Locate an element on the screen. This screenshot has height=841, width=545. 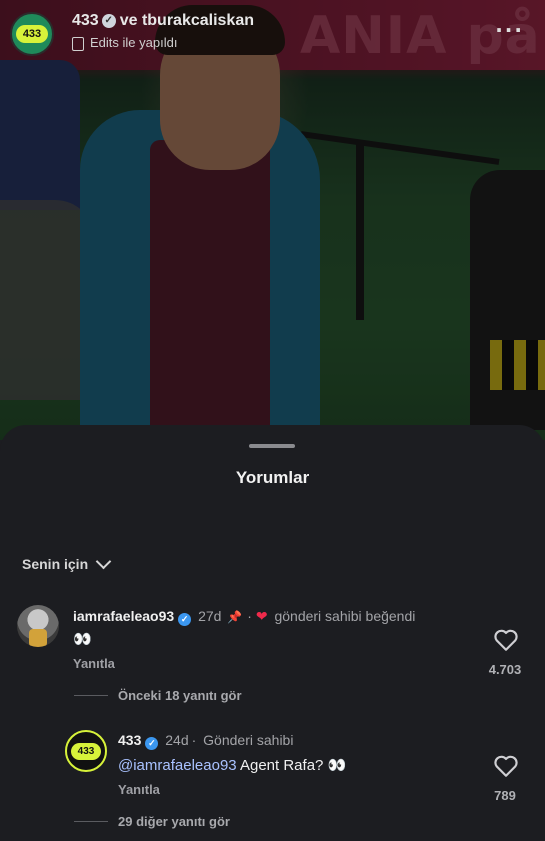
header-collaborator: ve tburakcaliskan is located at coordinates (186, 20).